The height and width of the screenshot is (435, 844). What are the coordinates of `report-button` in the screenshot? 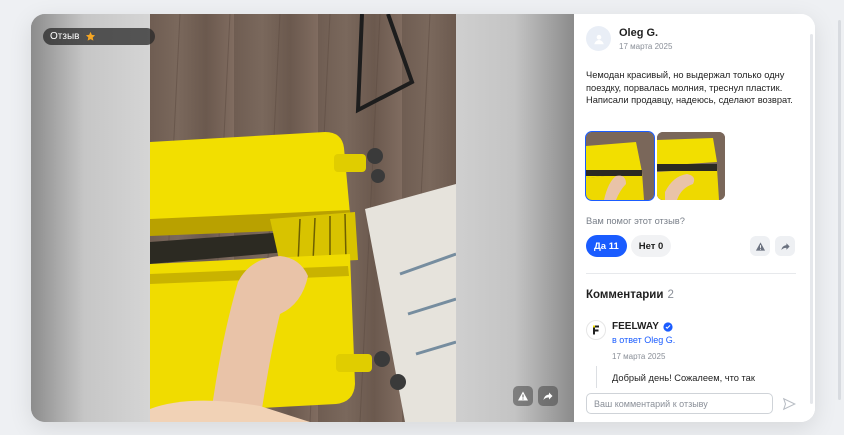 It's located at (523, 396).